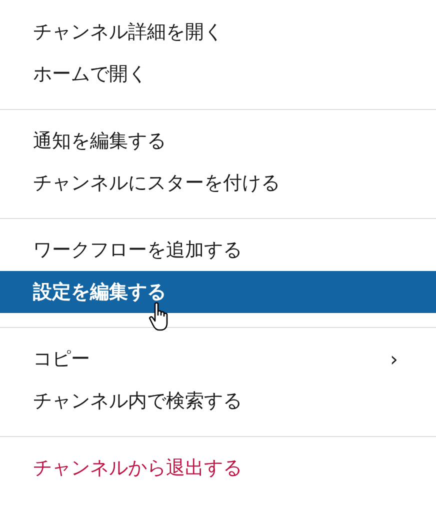 Image resolution: width=436 pixels, height=505 pixels. Describe the element at coordinates (218, 183) in the screenshot. I see `menu-item: チャンネルにスターを付ける` at that location.